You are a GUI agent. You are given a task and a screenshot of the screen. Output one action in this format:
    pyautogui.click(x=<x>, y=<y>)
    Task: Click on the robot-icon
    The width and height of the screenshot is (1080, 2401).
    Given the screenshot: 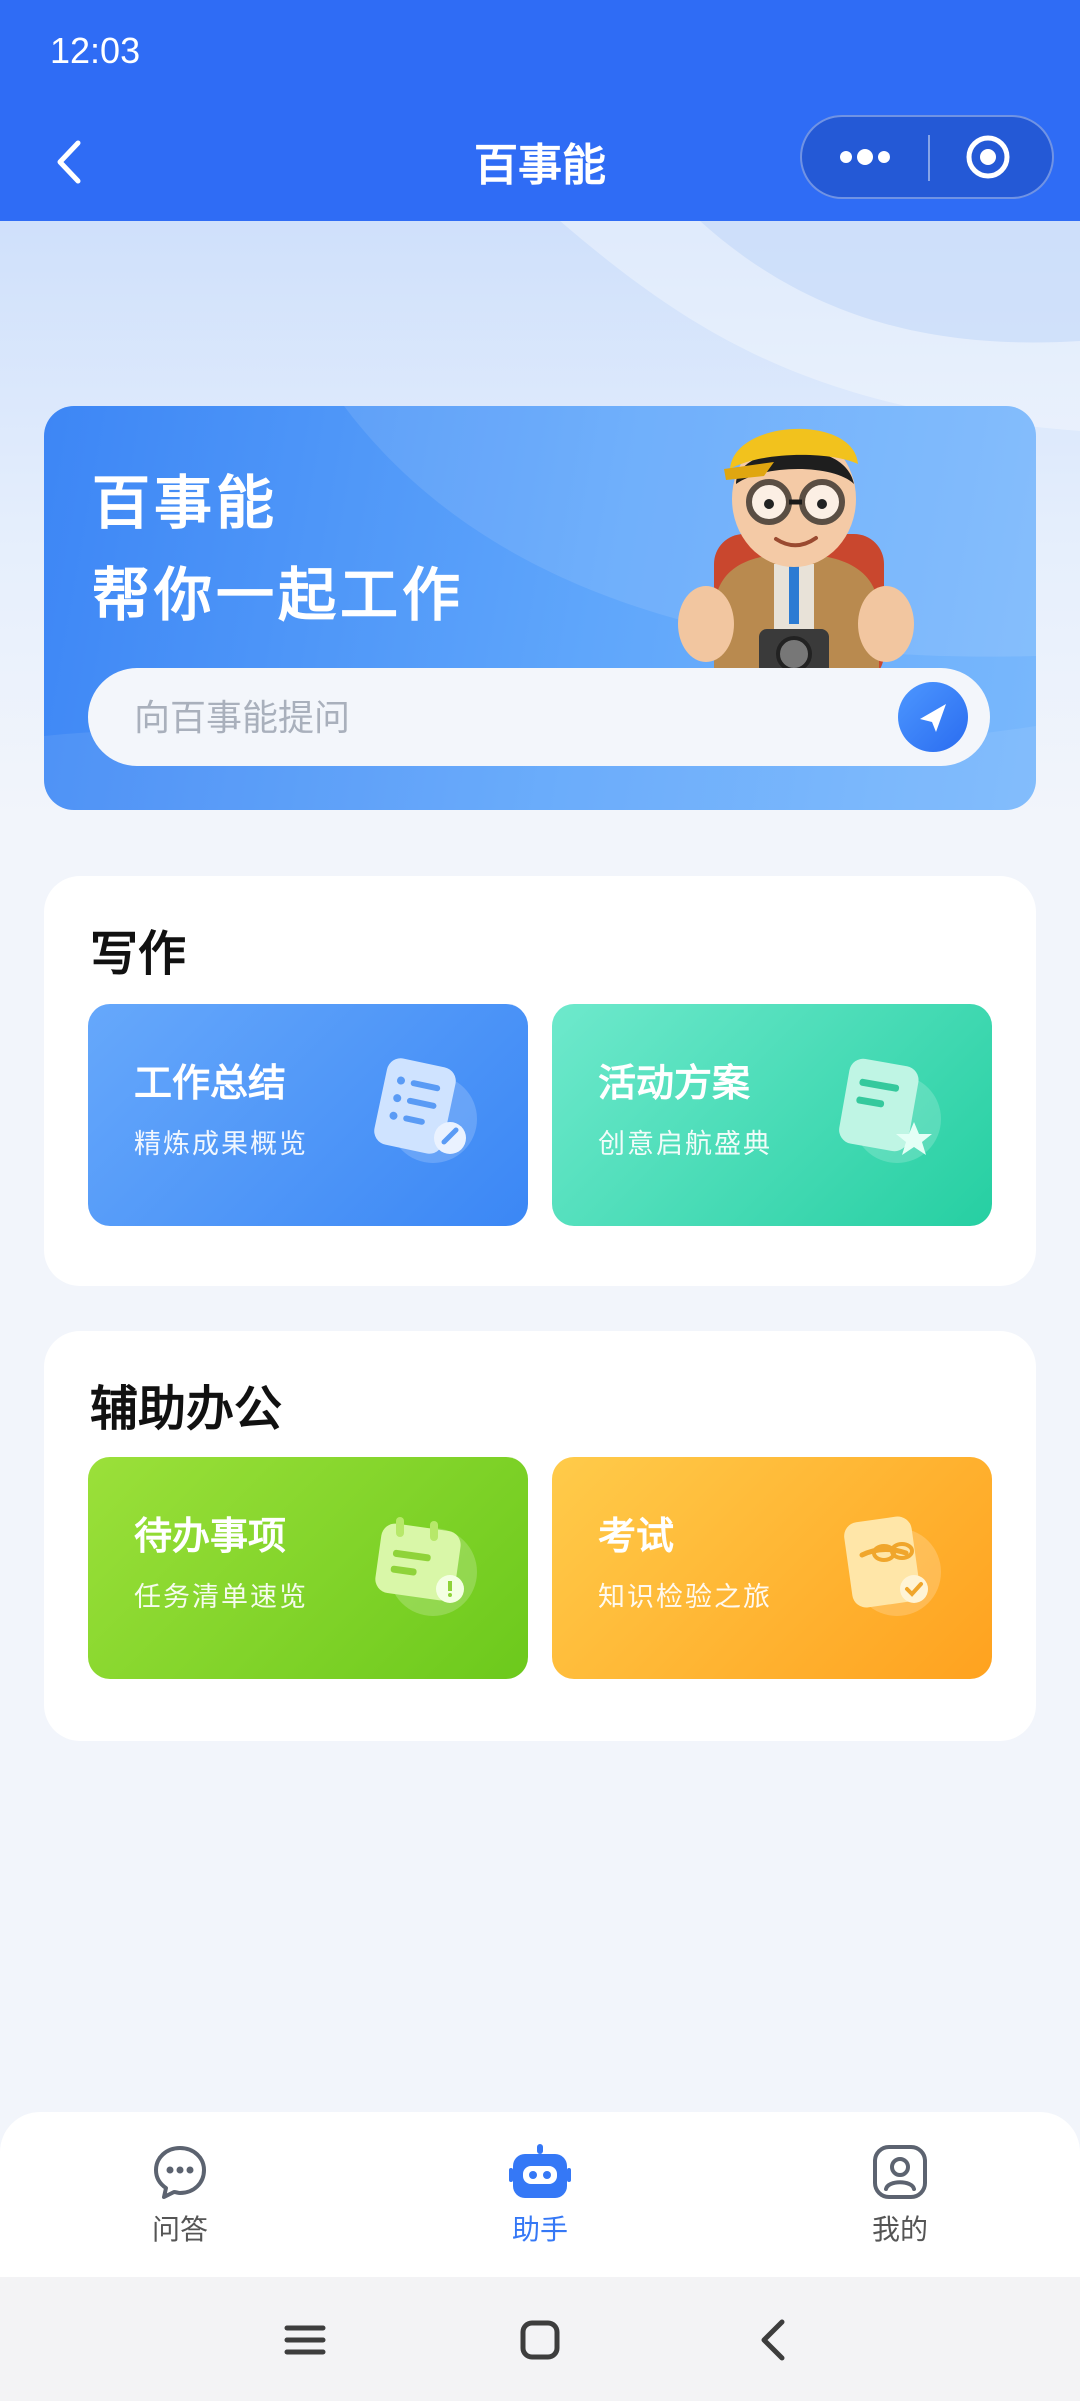 What is the action you would take?
    pyautogui.click(x=540, y=2171)
    